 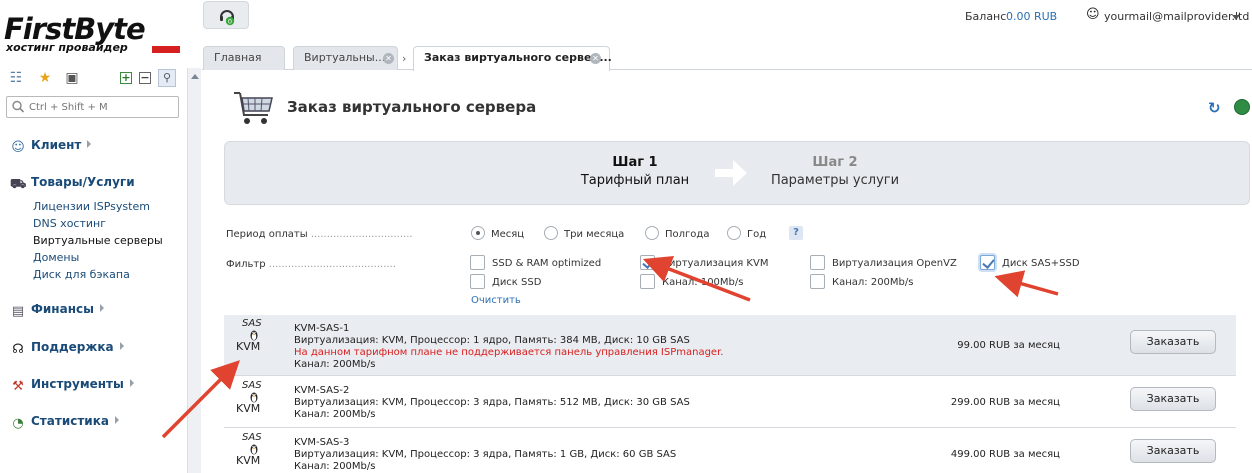 What do you see at coordinates (505, 282) in the screenshot?
I see `filter-ssd-disk: Диск SSD` at bounding box center [505, 282].